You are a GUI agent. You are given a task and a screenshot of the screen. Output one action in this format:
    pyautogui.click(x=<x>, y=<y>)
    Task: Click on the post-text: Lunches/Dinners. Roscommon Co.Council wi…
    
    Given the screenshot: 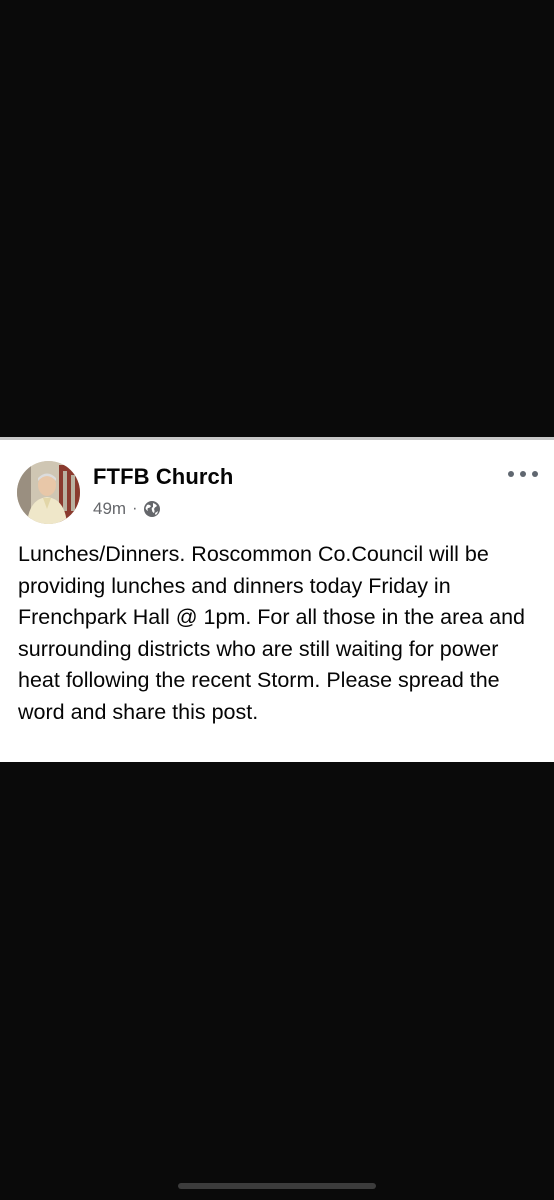 What is the action you would take?
    pyautogui.click(x=272, y=633)
    